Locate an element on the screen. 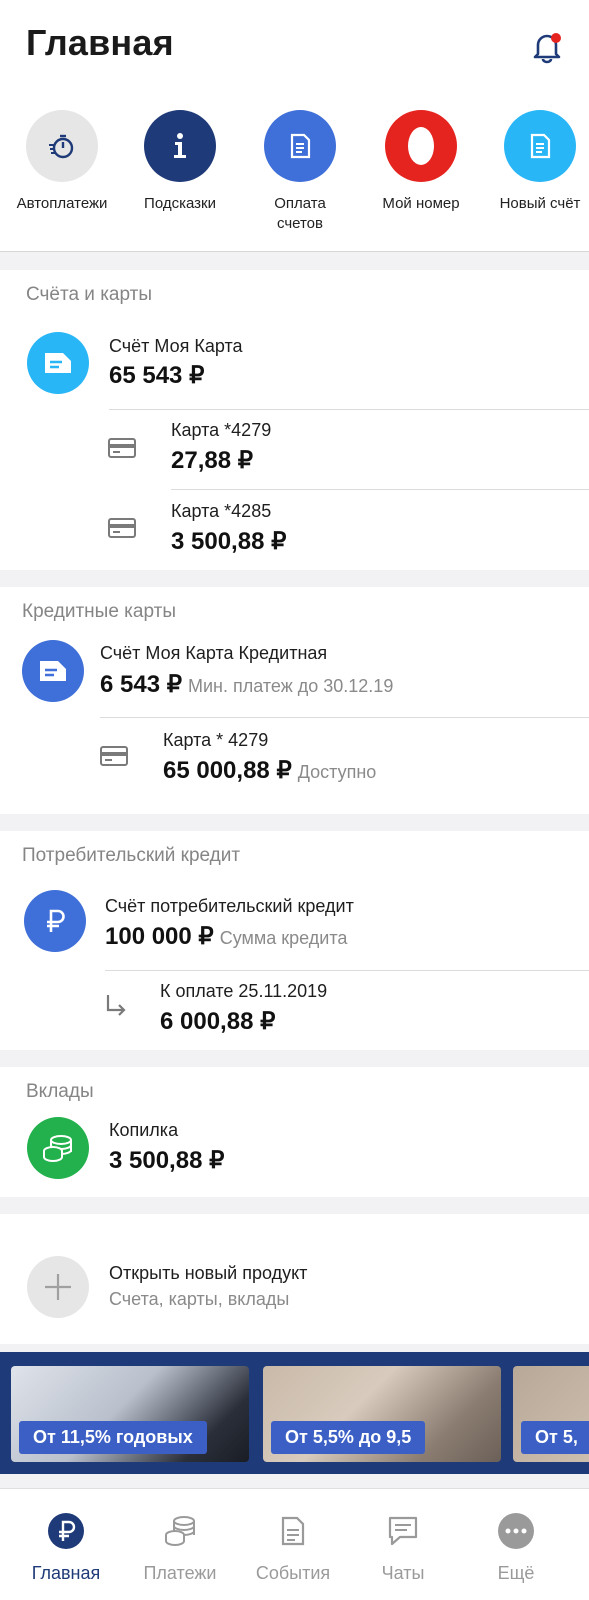  tab-label: Ещё is located at coordinates (516, 1573).